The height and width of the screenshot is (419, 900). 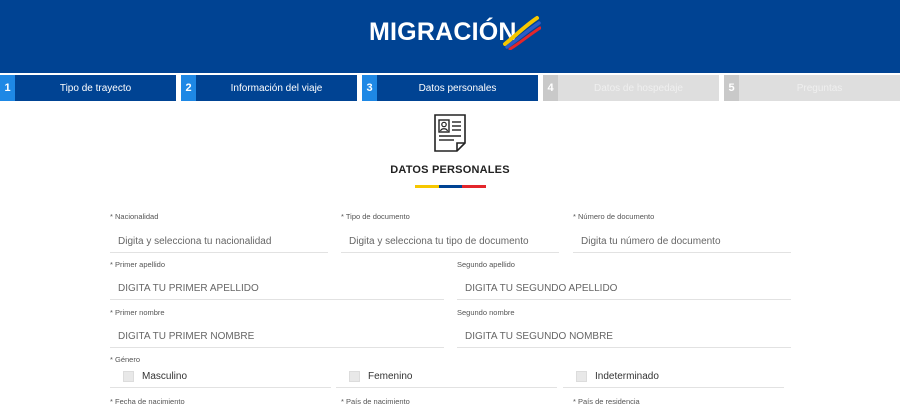 What do you see at coordinates (369, 88) in the screenshot?
I see `step-number: 3` at bounding box center [369, 88].